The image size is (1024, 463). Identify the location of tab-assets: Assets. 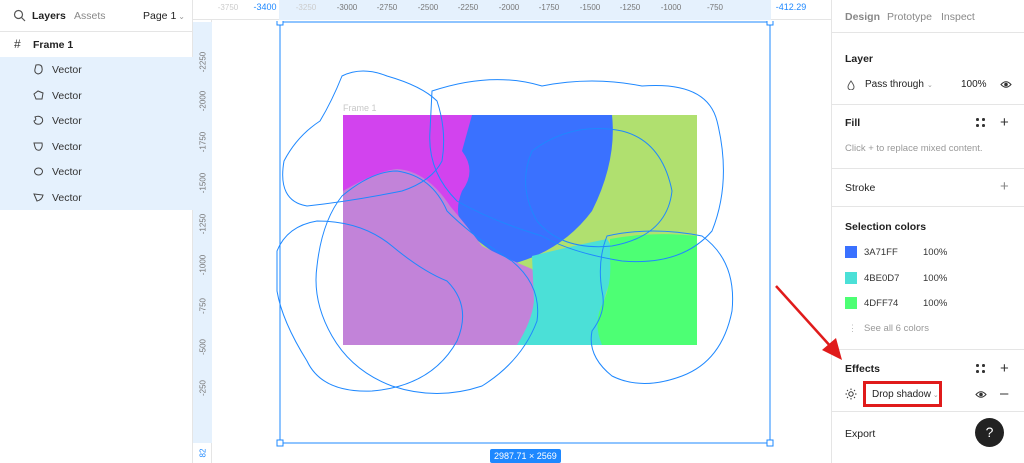
(90, 16).